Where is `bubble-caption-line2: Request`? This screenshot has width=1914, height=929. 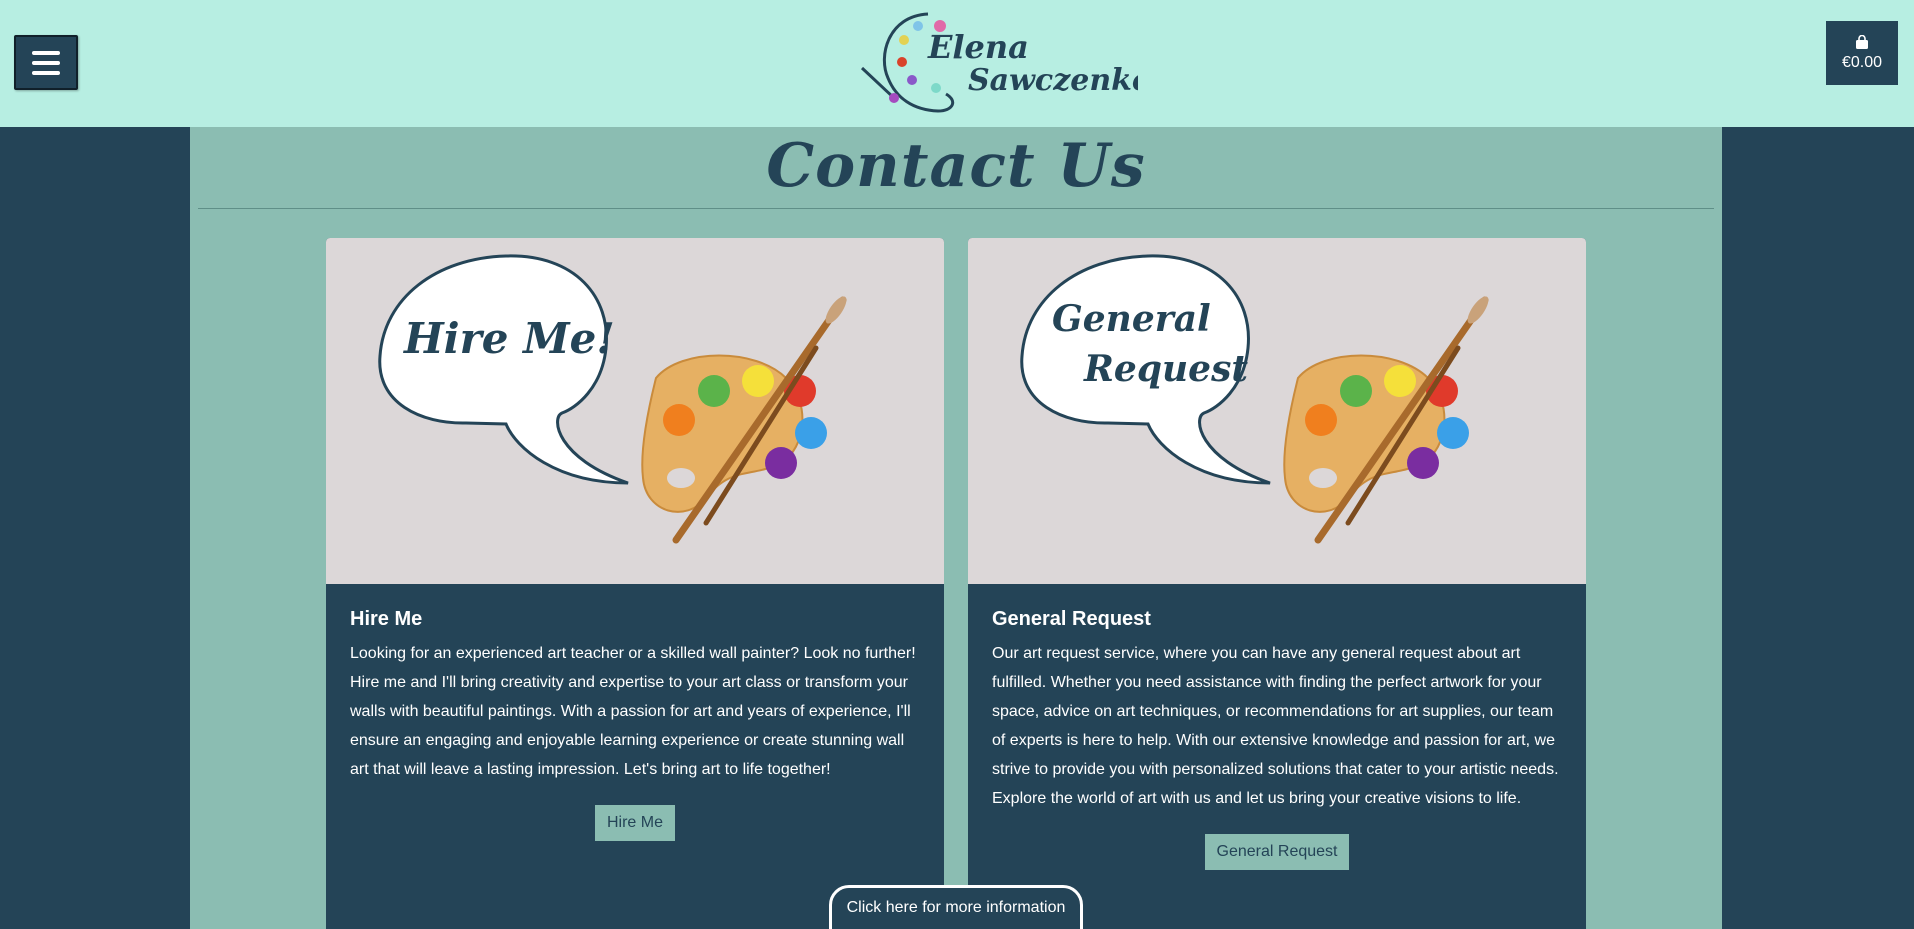
bubble-caption-line2: Request is located at coordinates (1165, 369).